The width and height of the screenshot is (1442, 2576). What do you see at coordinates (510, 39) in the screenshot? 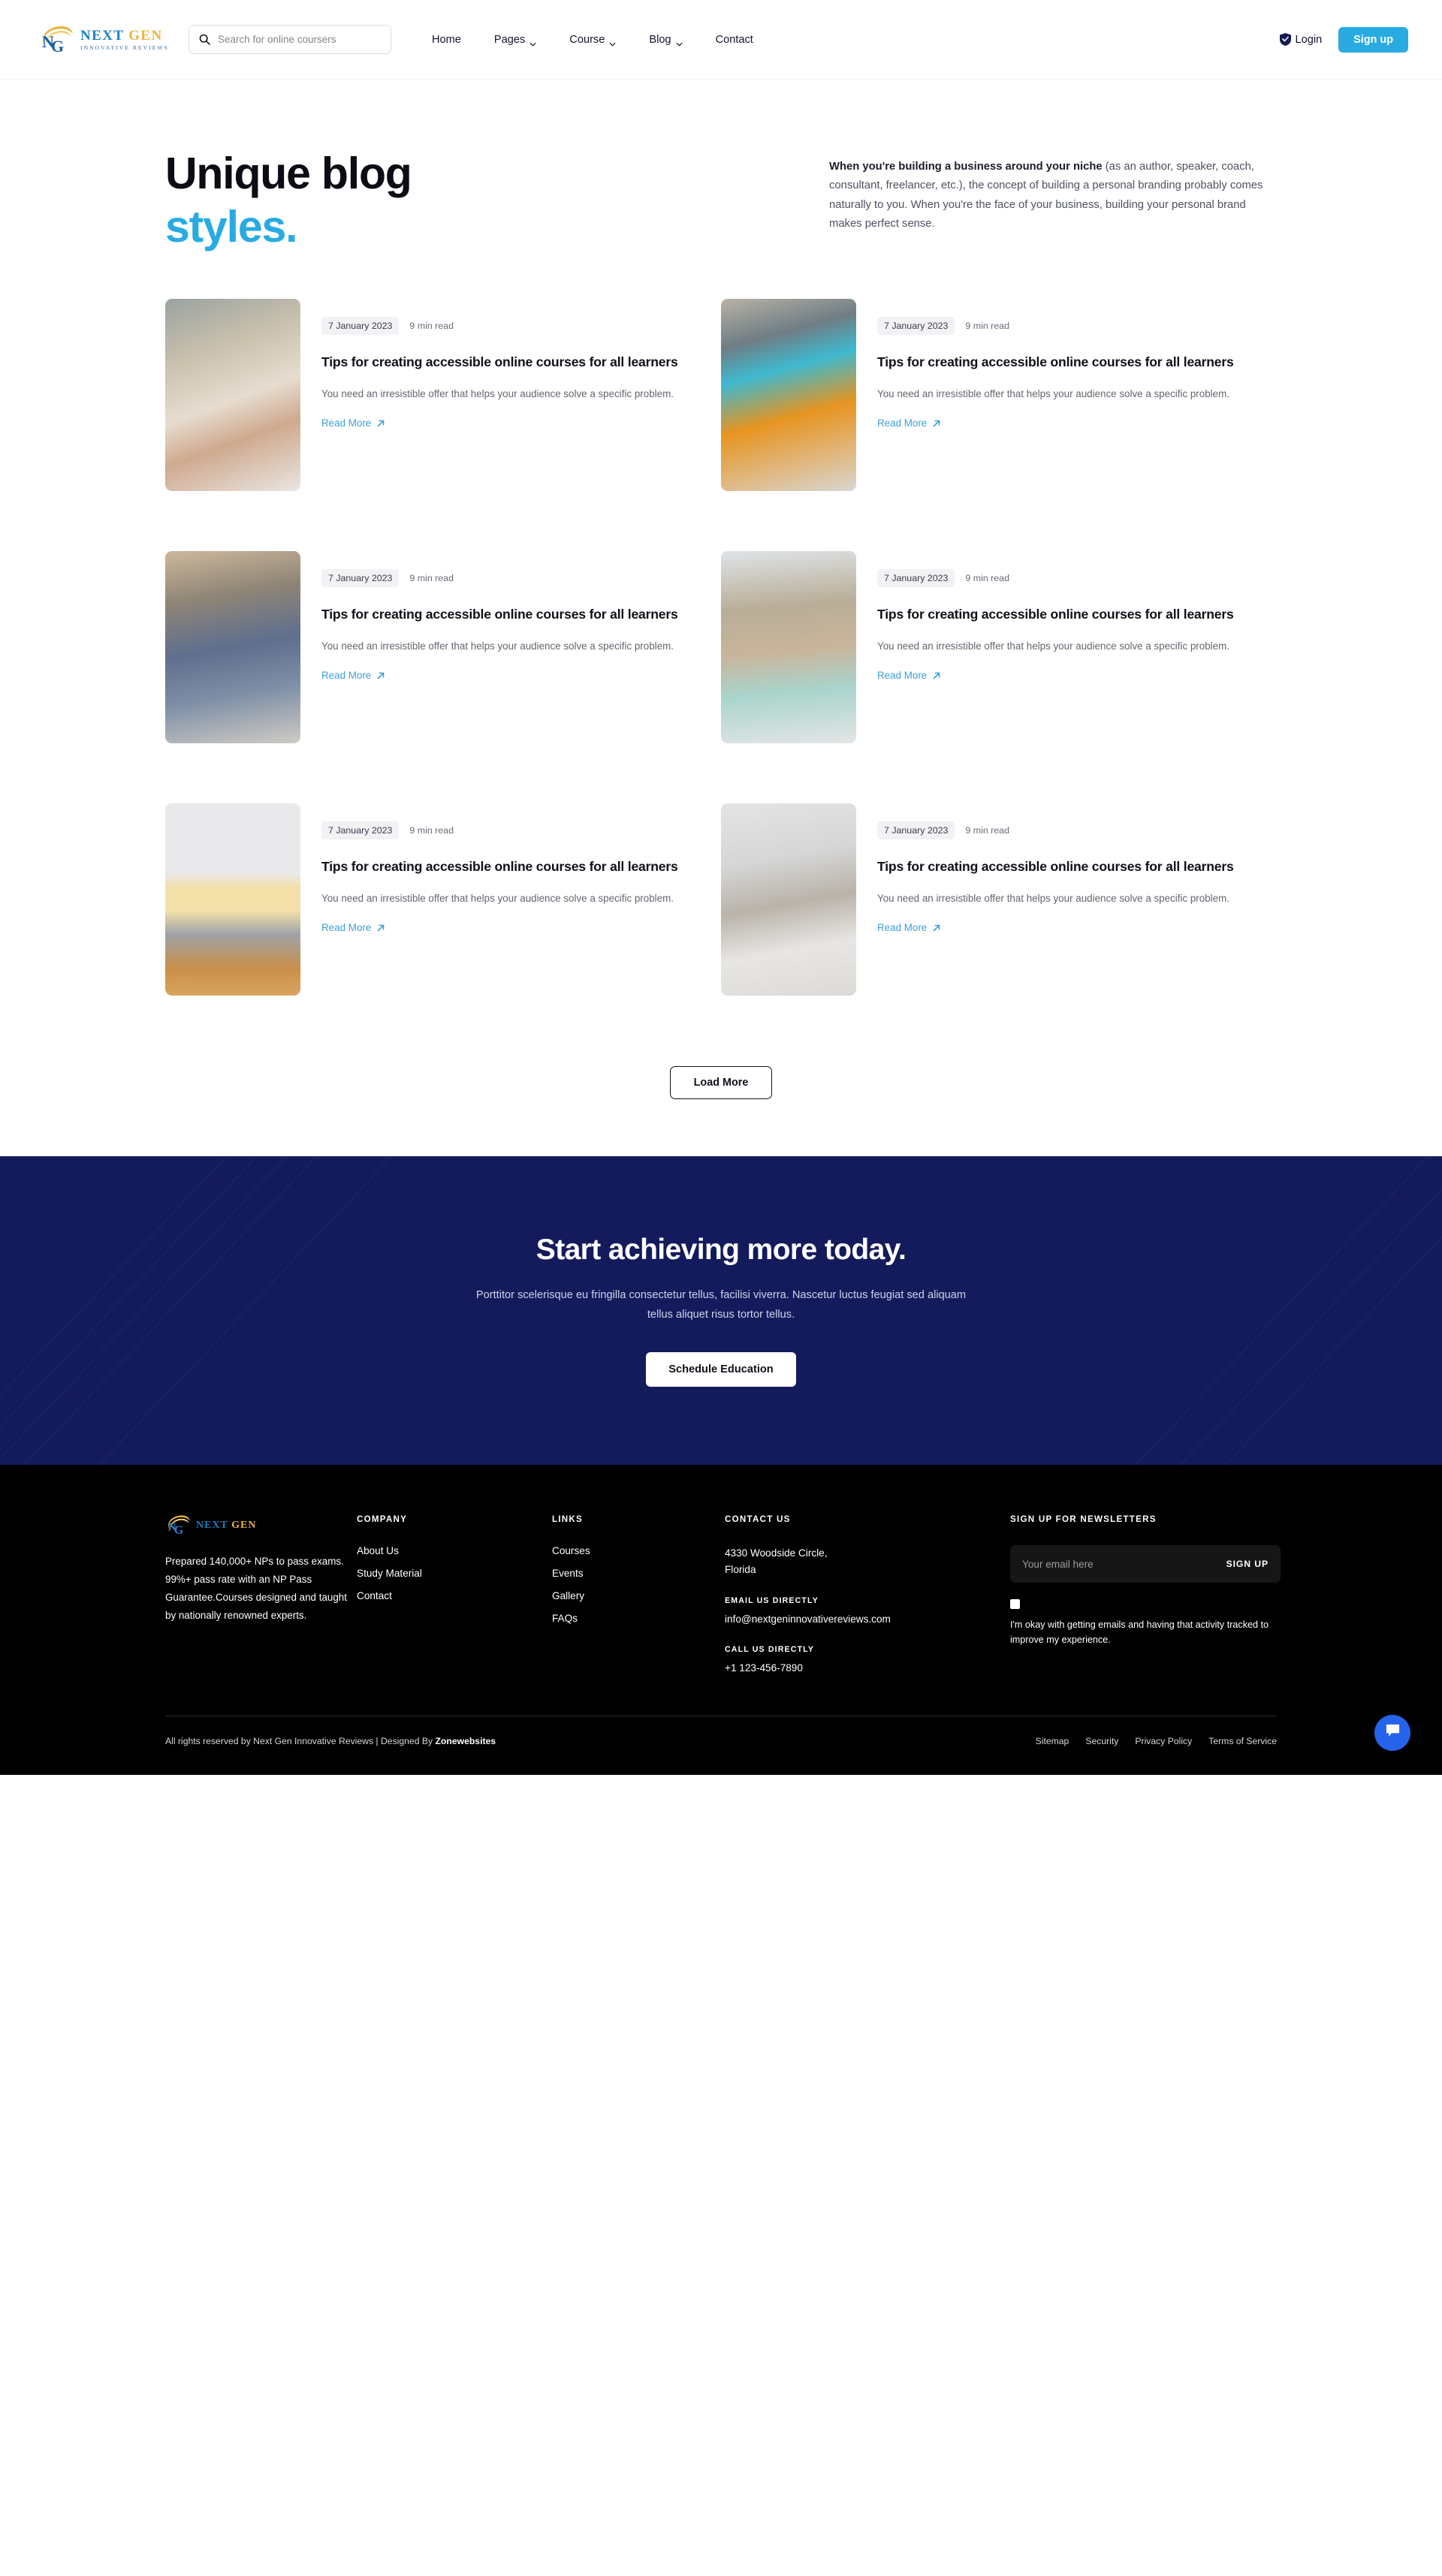
I see `nav-label: Pages` at bounding box center [510, 39].